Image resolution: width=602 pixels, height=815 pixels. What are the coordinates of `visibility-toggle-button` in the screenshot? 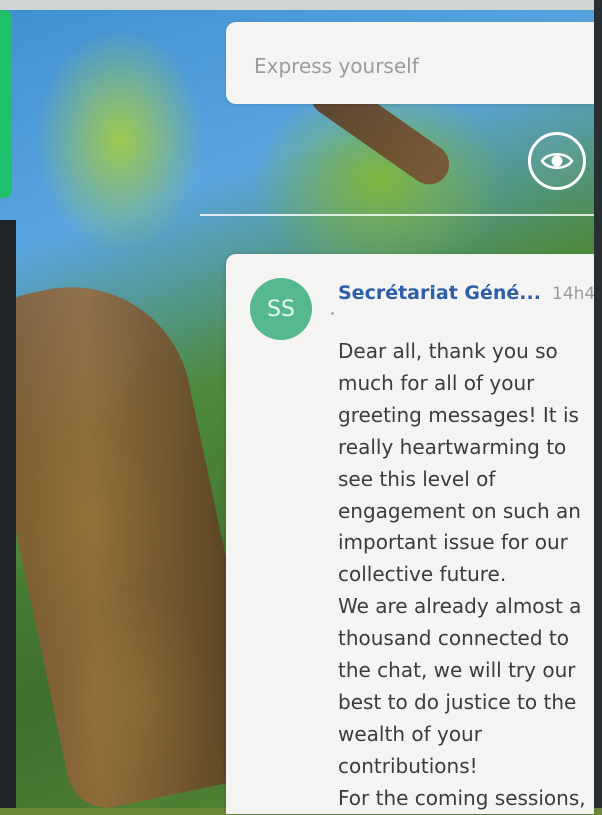 It's located at (557, 161).